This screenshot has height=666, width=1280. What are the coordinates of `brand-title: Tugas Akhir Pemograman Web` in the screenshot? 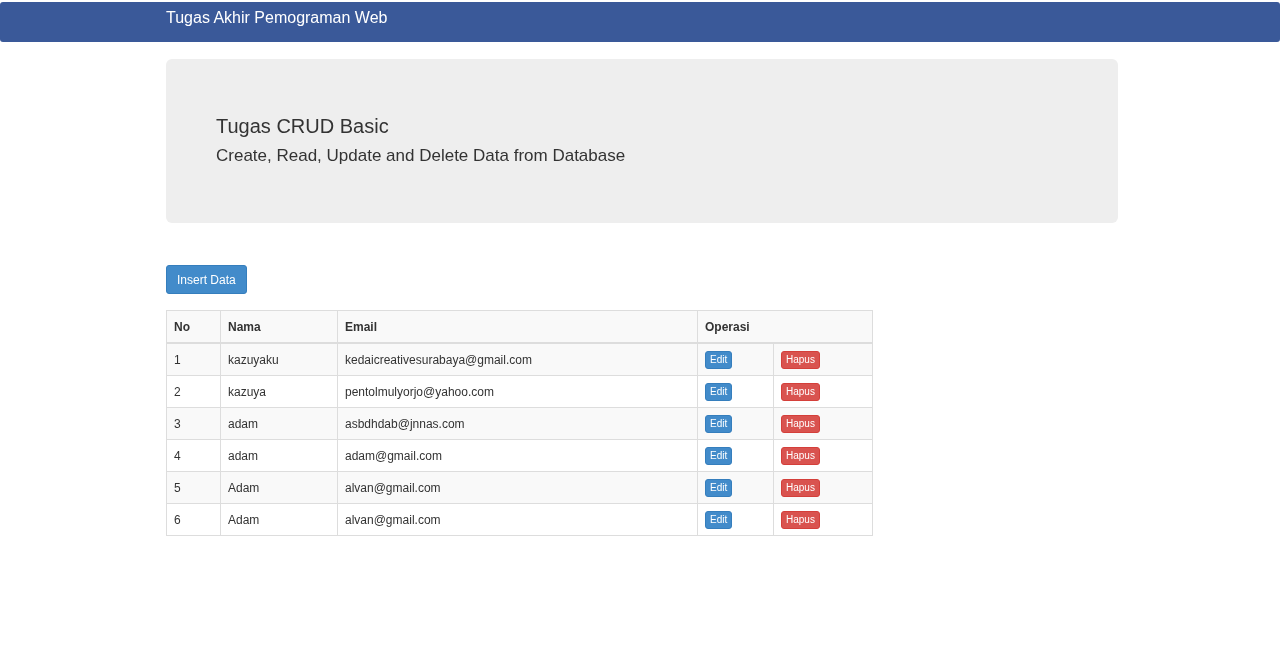 It's located at (277, 18).